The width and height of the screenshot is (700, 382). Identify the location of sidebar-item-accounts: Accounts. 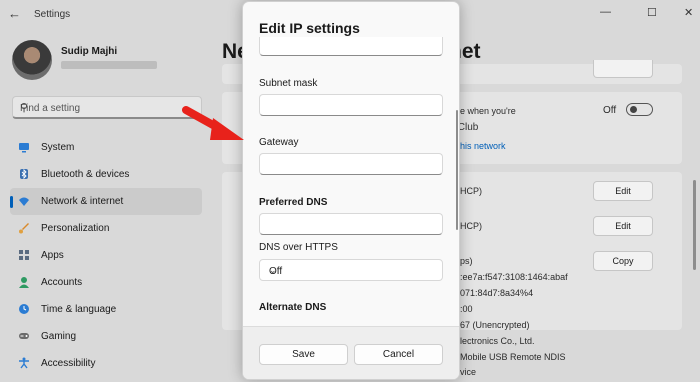
(106, 282).